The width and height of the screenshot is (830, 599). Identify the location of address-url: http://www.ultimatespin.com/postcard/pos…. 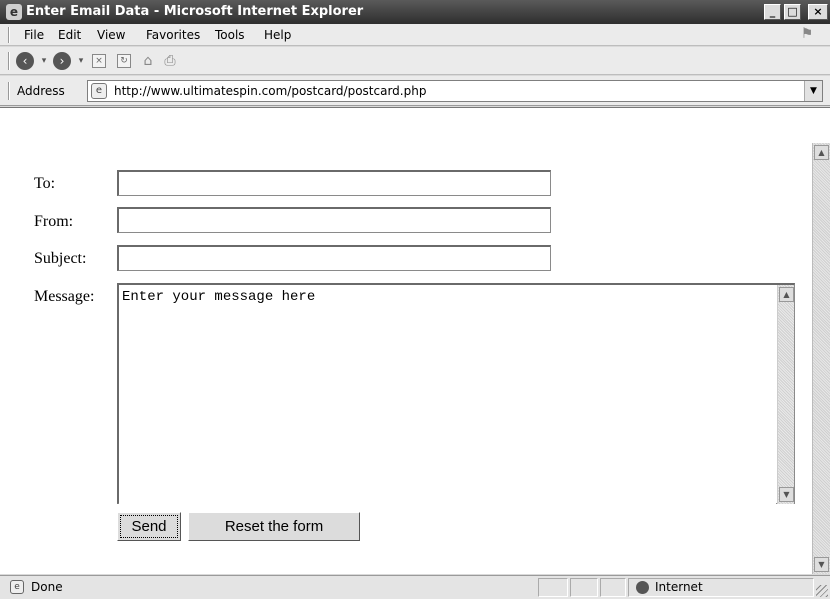
(270, 91).